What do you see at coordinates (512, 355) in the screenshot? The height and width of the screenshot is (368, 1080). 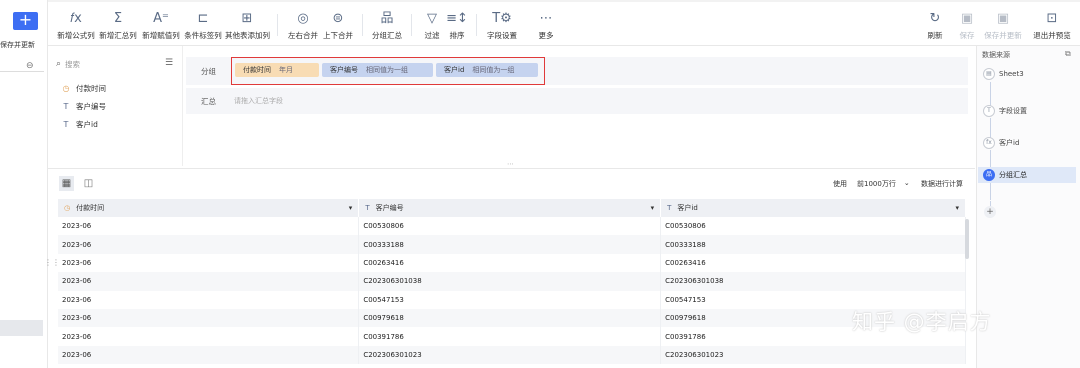 I see `table-row: 2023-06 C202306301023 C202306301023` at bounding box center [512, 355].